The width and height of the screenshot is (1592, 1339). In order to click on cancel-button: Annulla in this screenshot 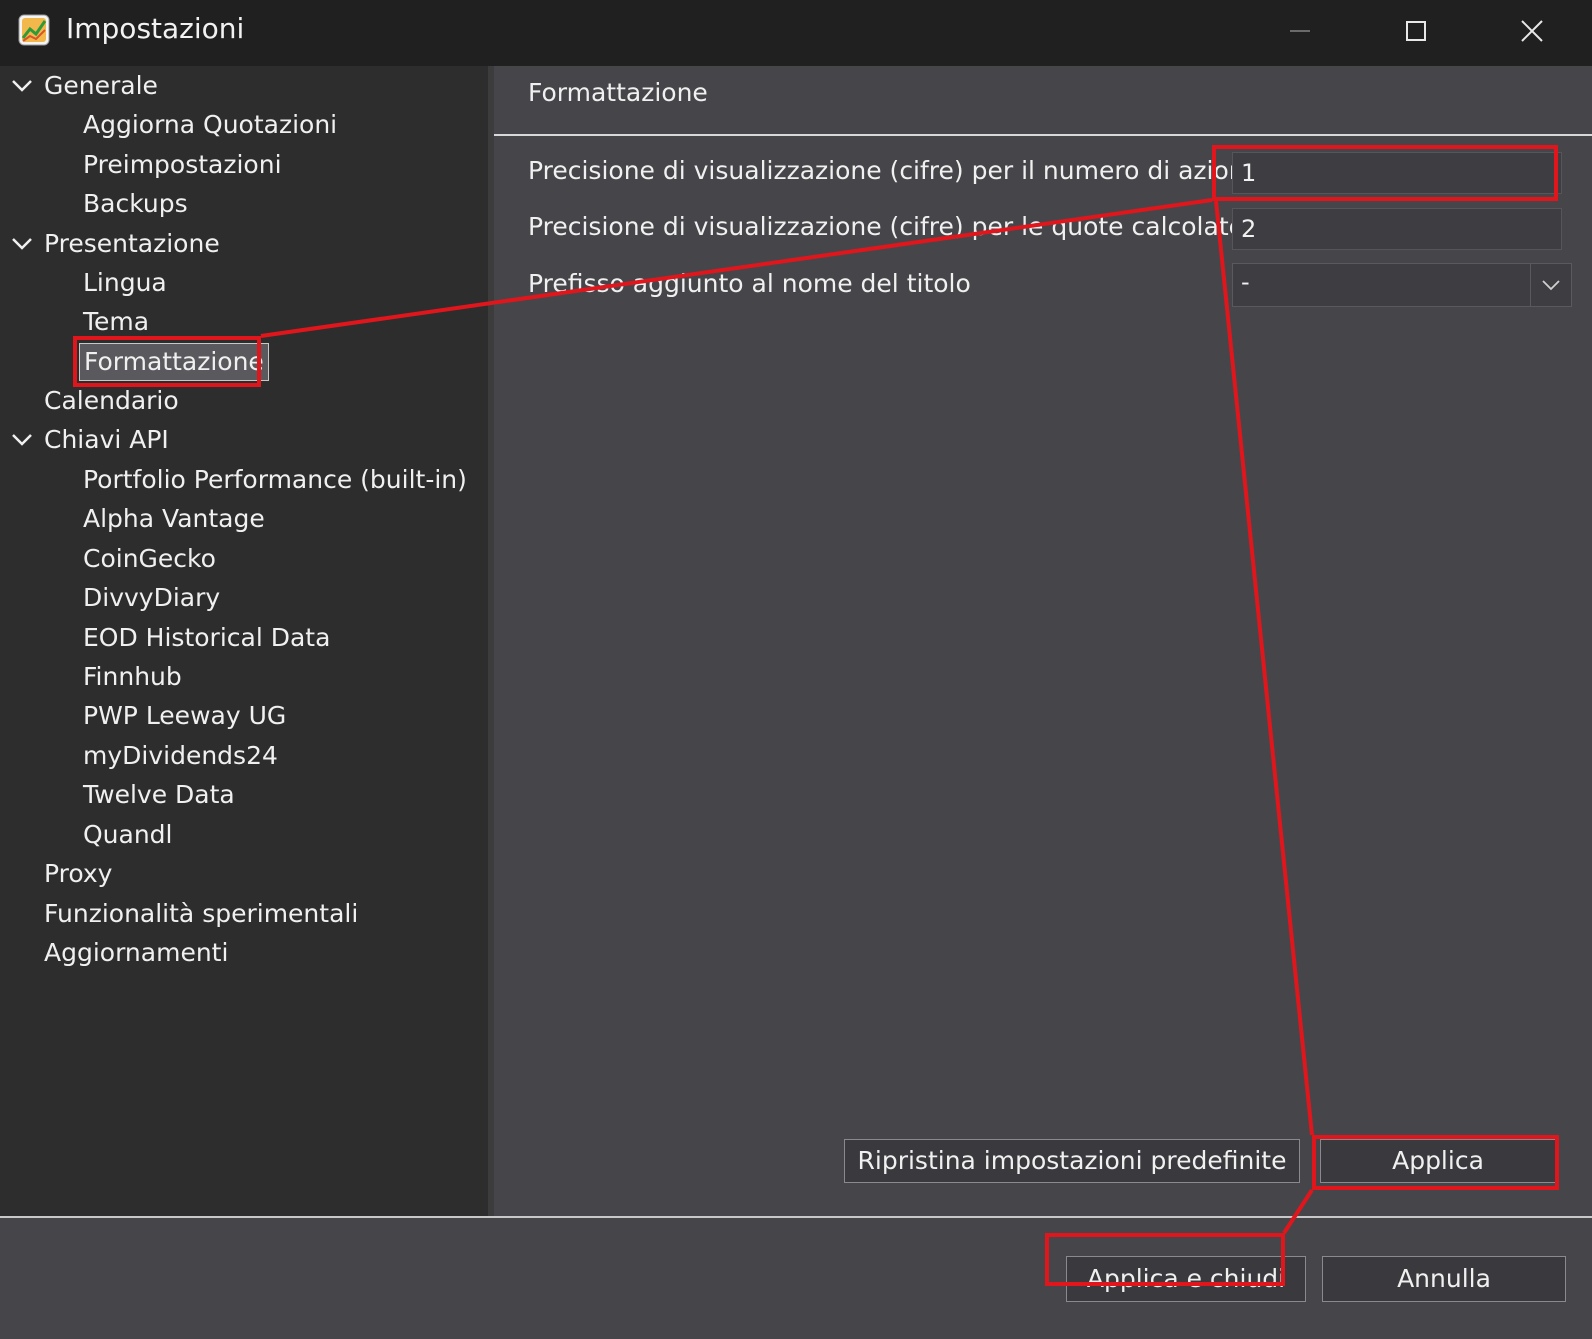, I will do `click(1444, 1279)`.